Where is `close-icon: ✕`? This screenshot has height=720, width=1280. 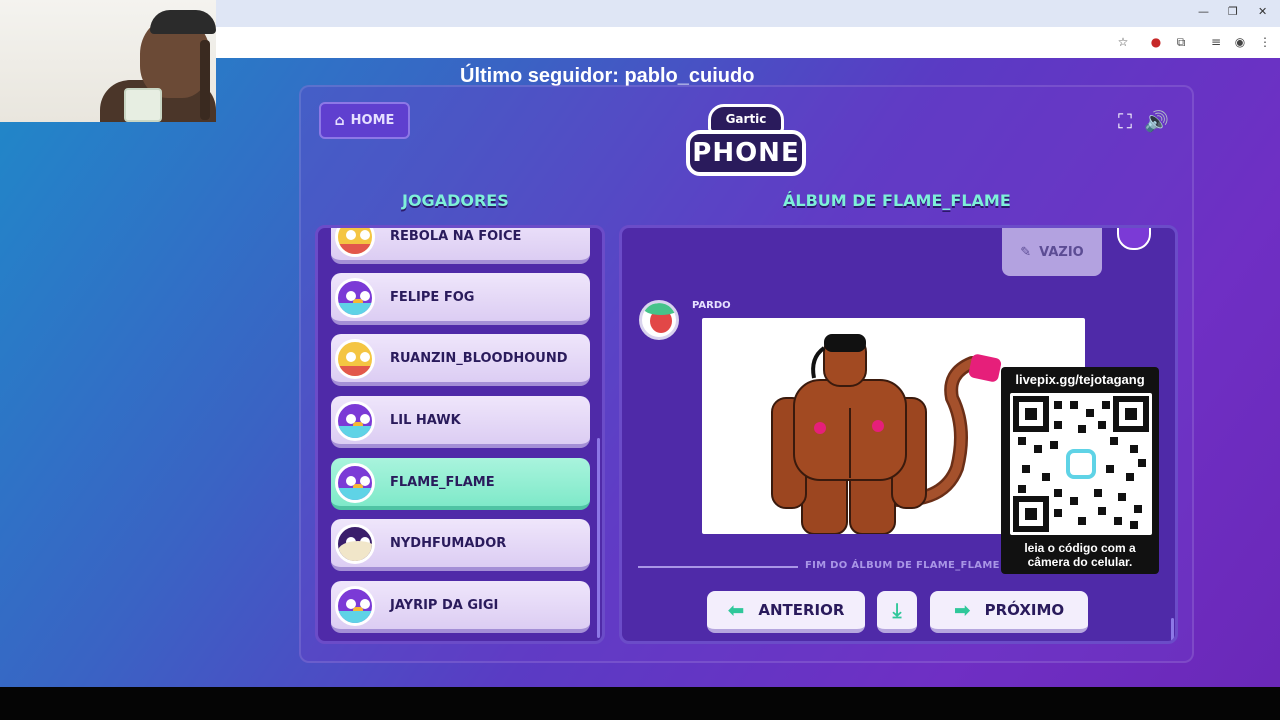 close-icon: ✕ is located at coordinates (1262, 11).